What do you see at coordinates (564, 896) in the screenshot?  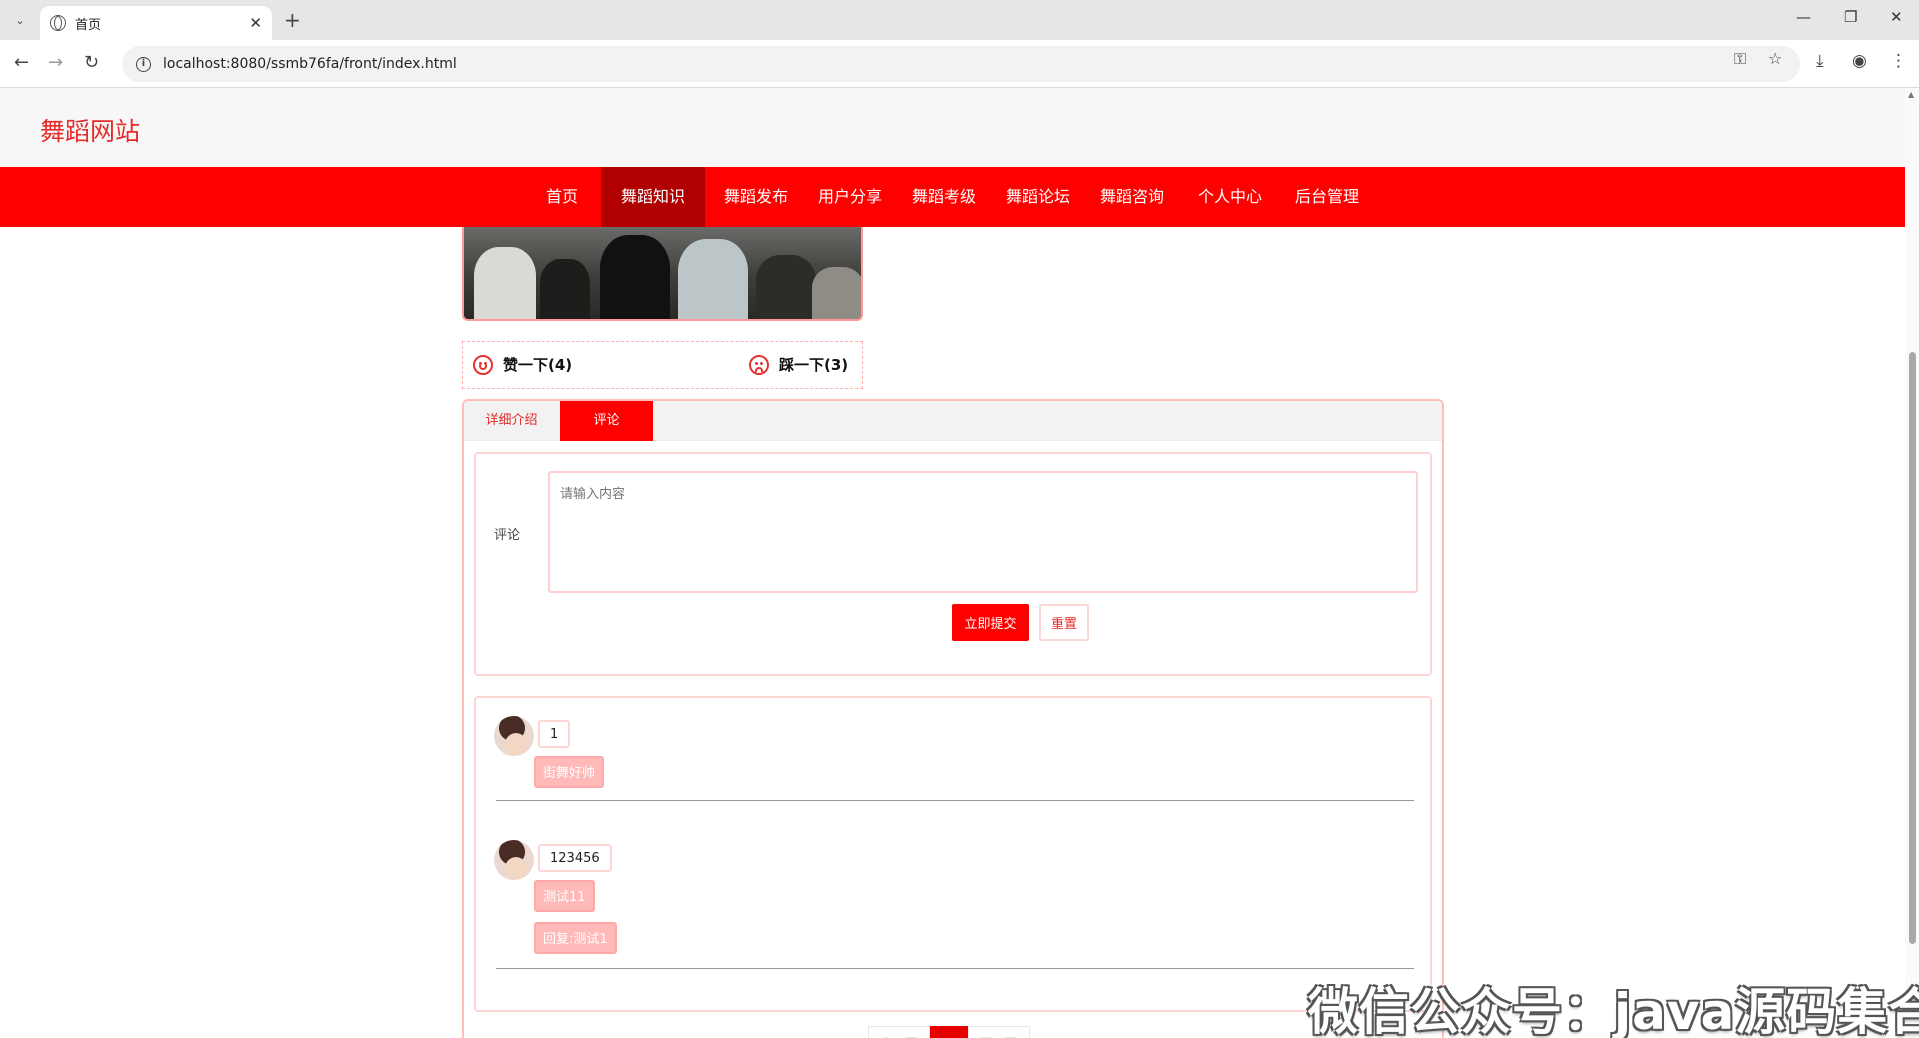 I see `comment-message: 测试11` at bounding box center [564, 896].